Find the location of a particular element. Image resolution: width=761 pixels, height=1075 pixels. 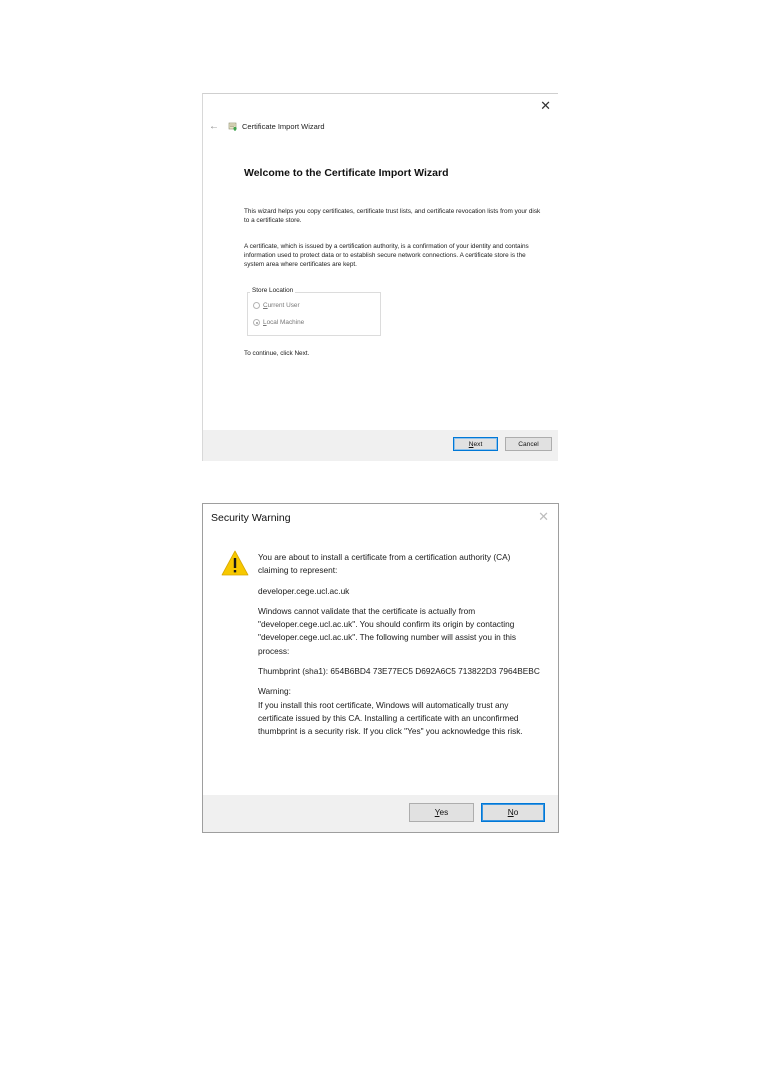

certificate-icon is located at coordinates (232, 126).